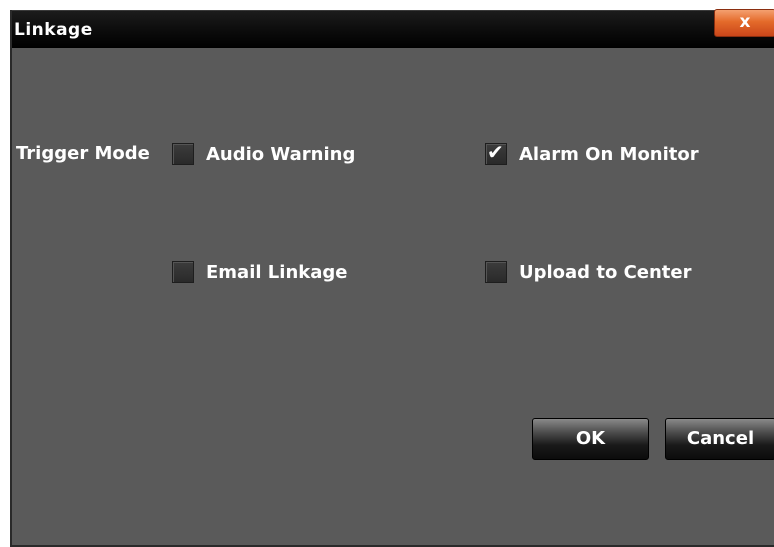 This screenshot has width=774, height=547. Describe the element at coordinates (53, 30) in the screenshot. I see `dialog-title: Linkage` at that location.